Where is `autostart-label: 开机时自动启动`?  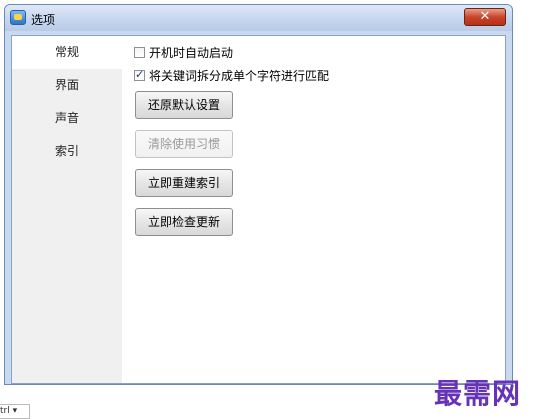 autostart-label: 开机时自动启动 is located at coordinates (191, 52).